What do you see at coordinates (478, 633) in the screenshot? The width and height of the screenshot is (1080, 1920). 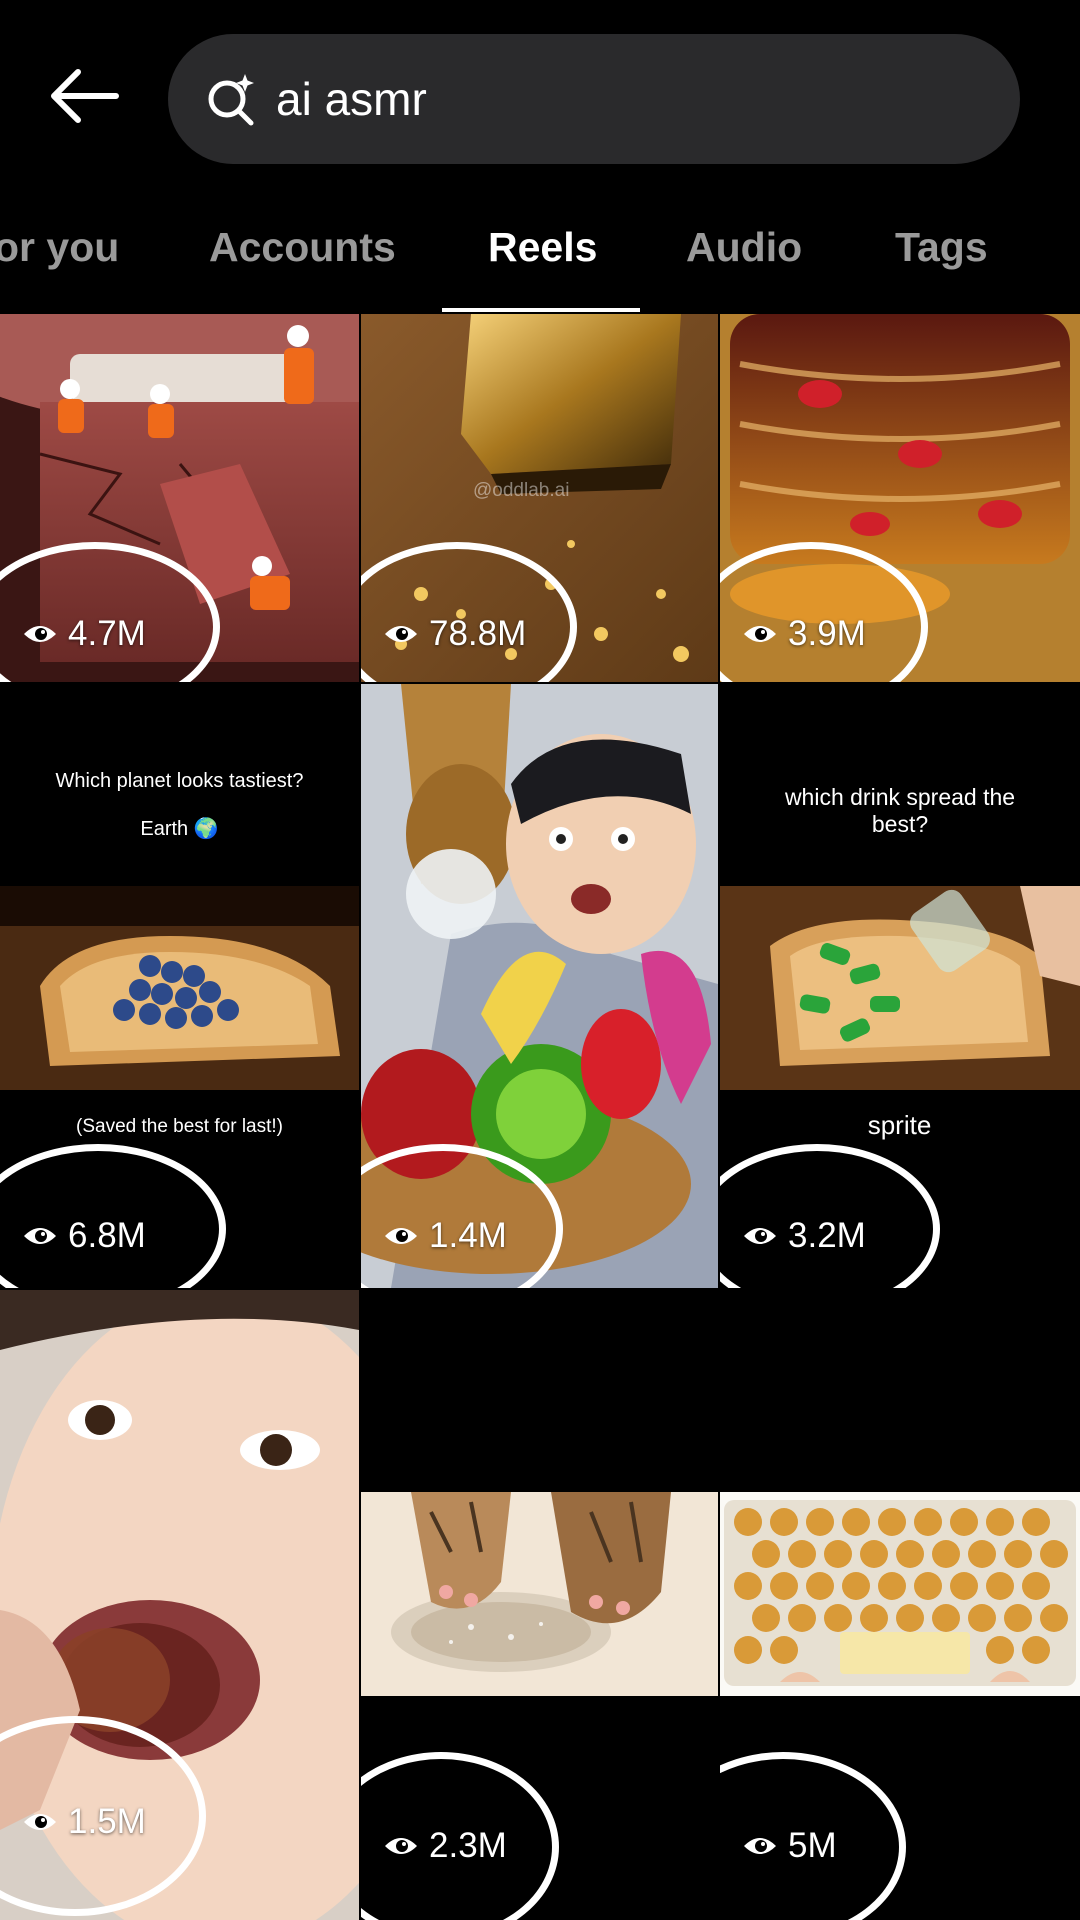 I see `view-count-text: 78.8M` at bounding box center [478, 633].